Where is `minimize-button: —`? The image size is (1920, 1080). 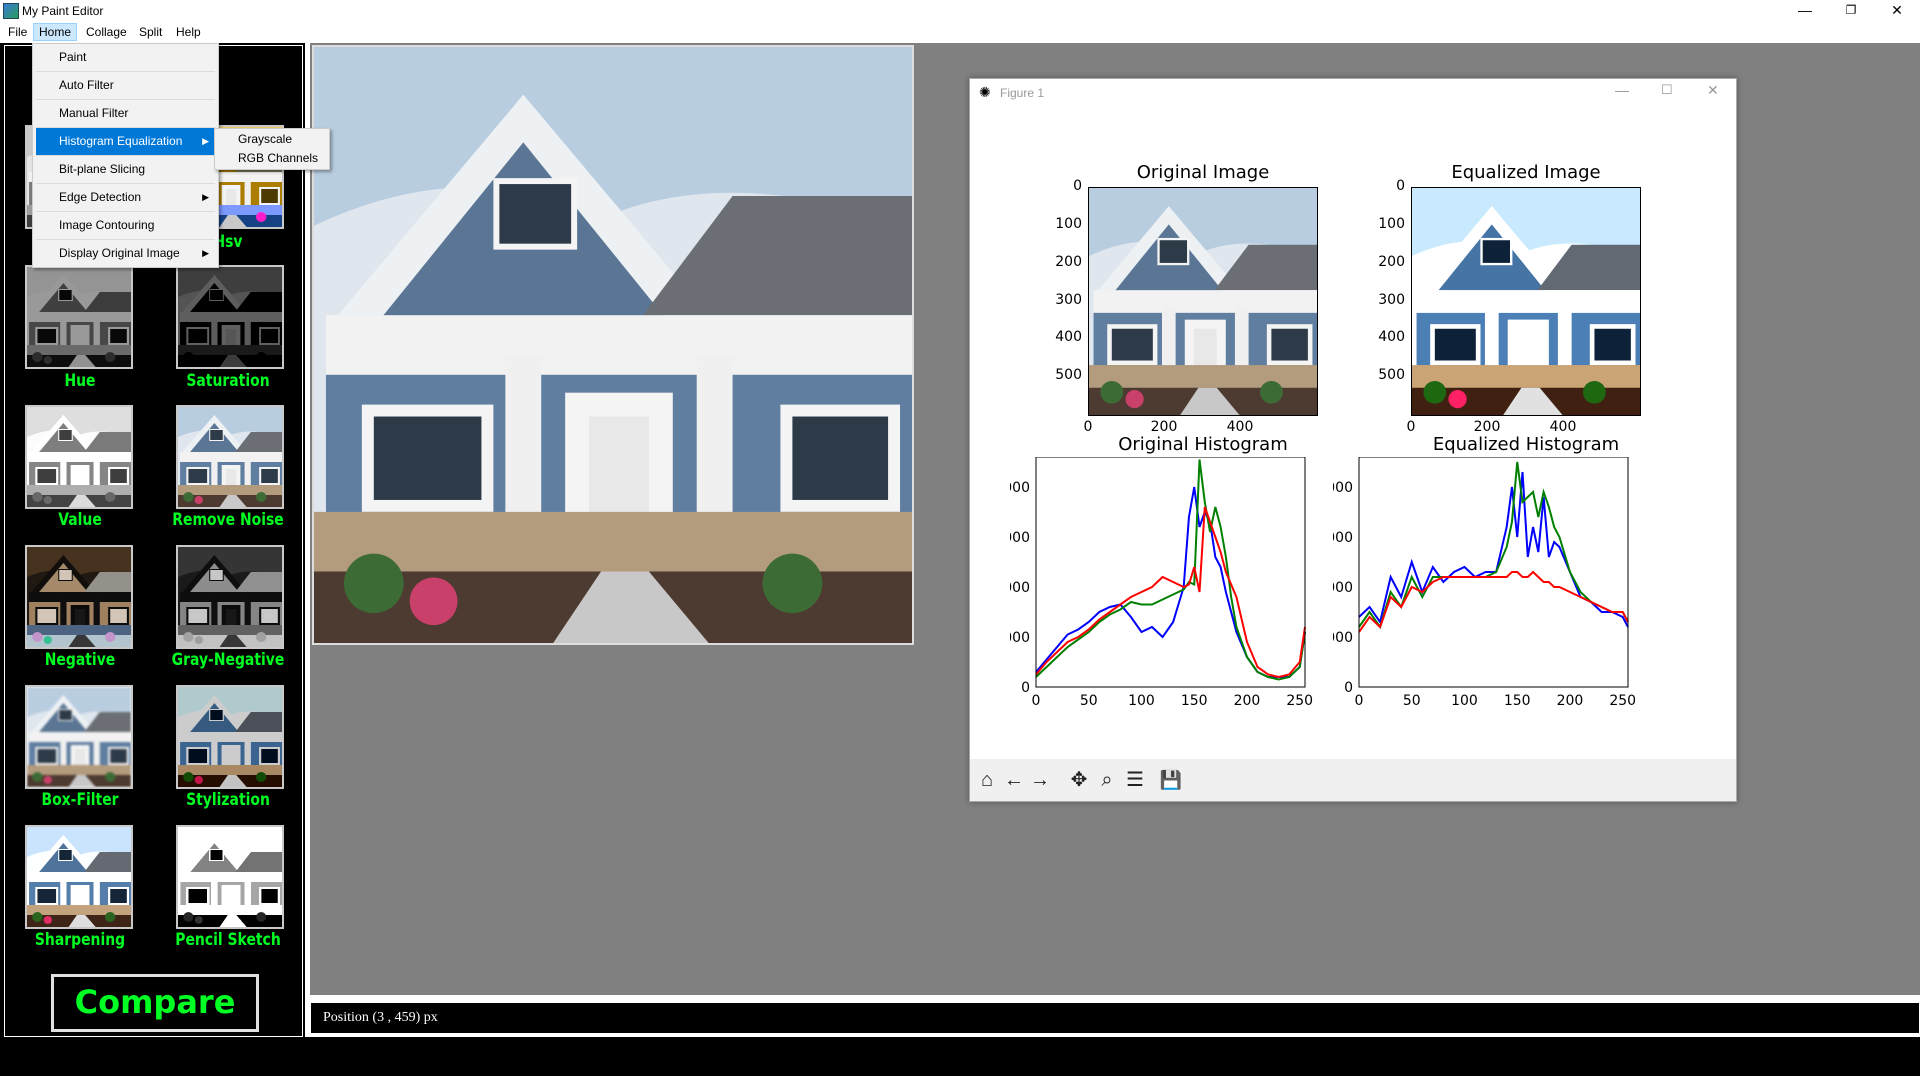 minimize-button: — is located at coordinates (1805, 11).